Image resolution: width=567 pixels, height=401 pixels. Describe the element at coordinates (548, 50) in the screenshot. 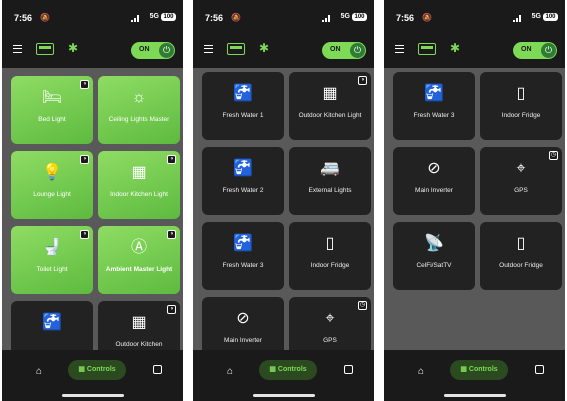

I see `power-icon: ⏻` at that location.